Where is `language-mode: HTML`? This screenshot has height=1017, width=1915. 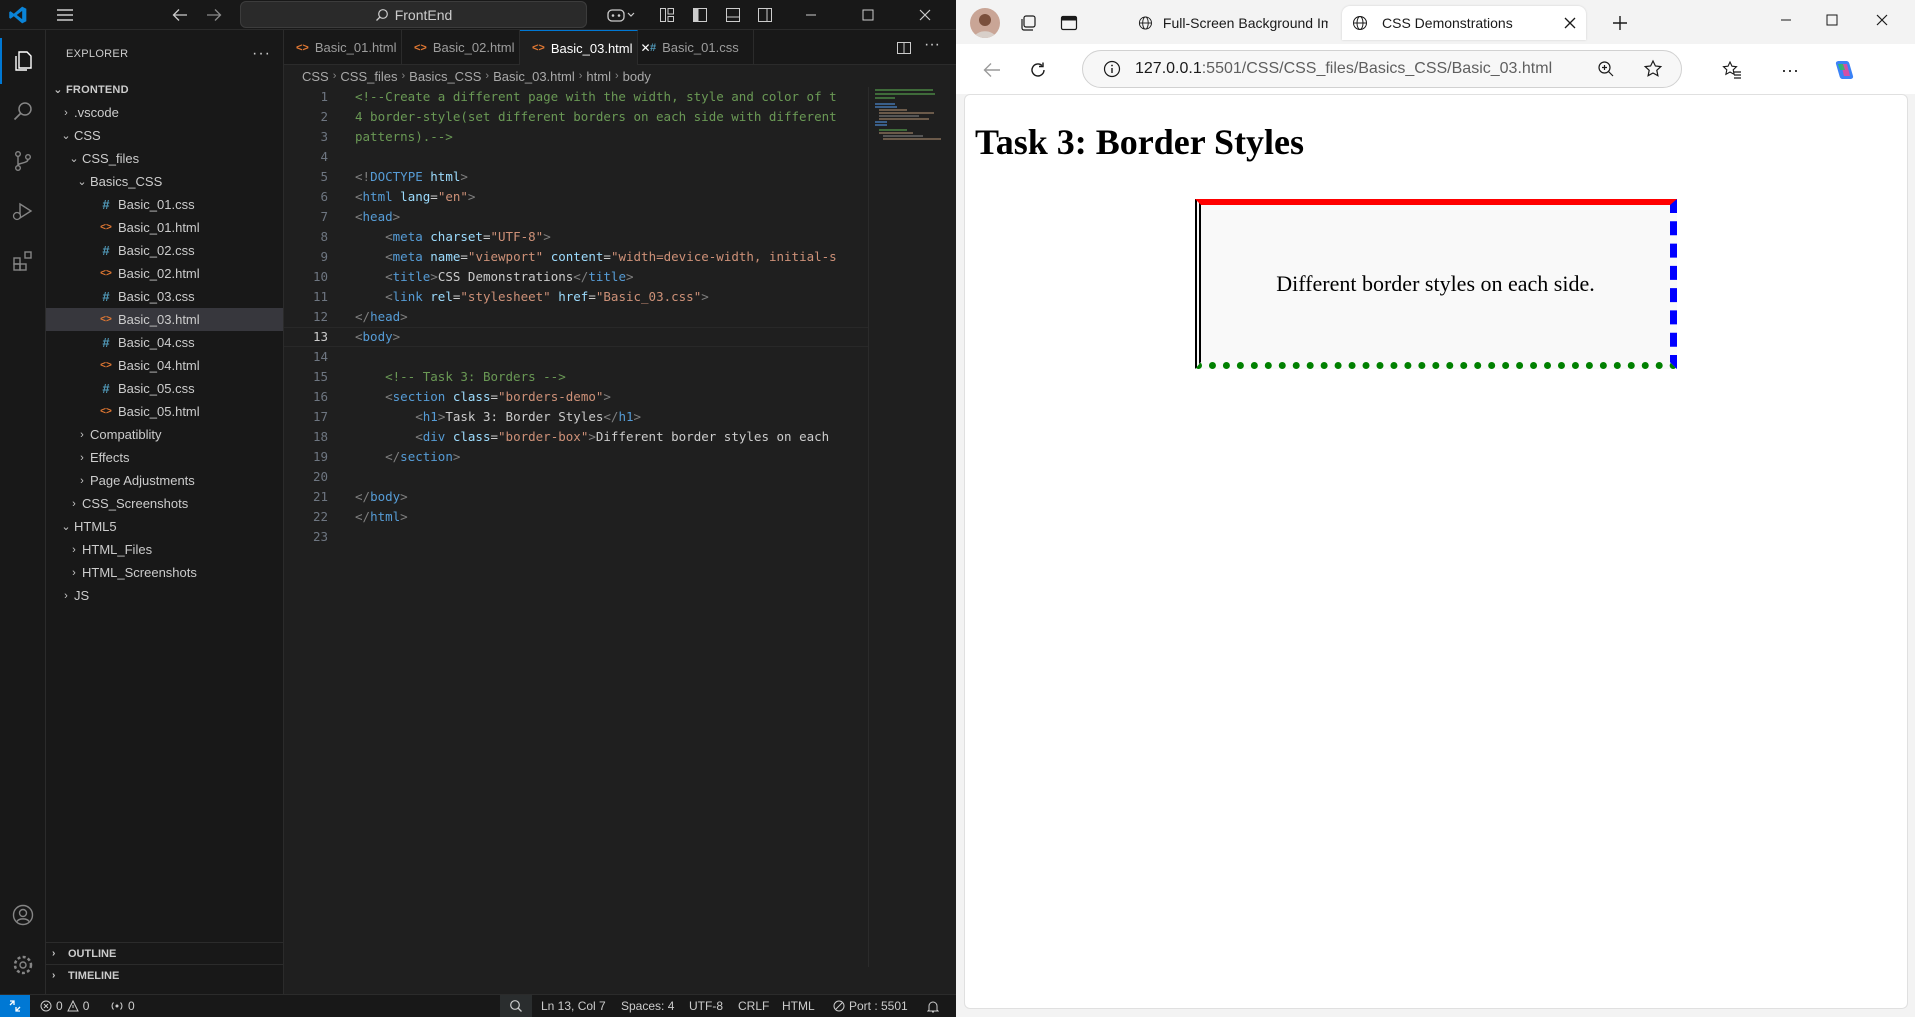 language-mode: HTML is located at coordinates (798, 1006).